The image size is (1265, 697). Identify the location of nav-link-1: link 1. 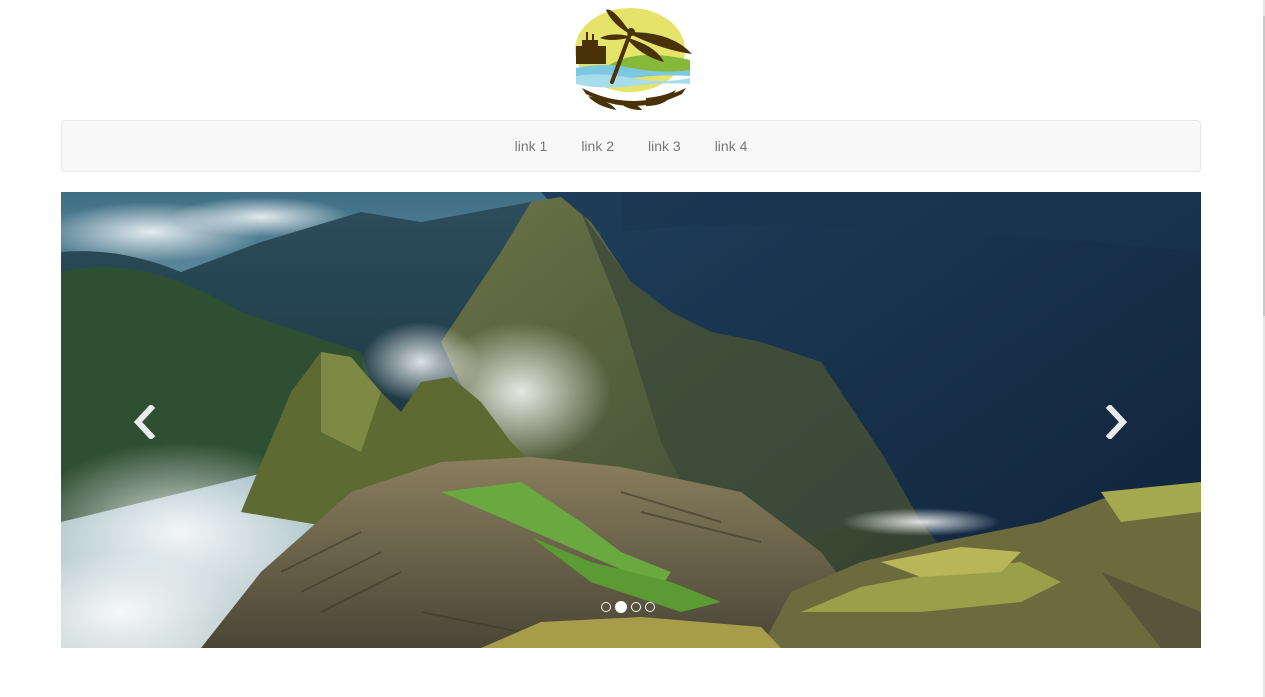
(531, 146).